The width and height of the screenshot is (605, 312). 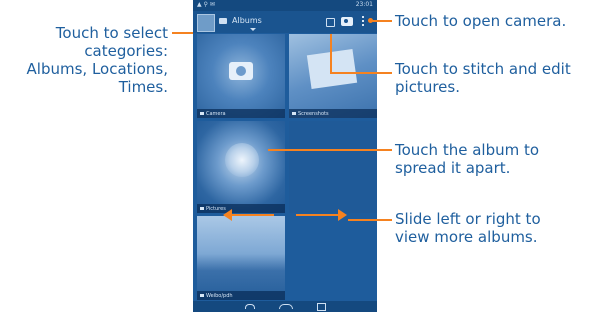 I want to click on callout-text: Touch to select, so click(x=111, y=33).